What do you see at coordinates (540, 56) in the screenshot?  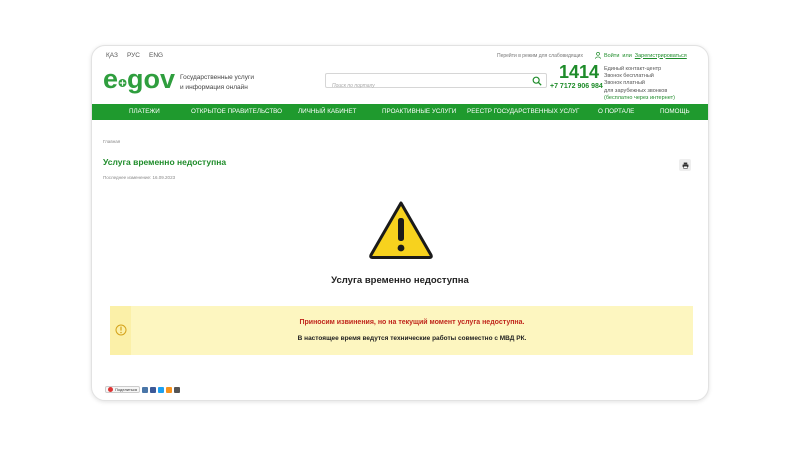 I see `impaired-mode-link: Перейти в режим для слабовидящих` at bounding box center [540, 56].